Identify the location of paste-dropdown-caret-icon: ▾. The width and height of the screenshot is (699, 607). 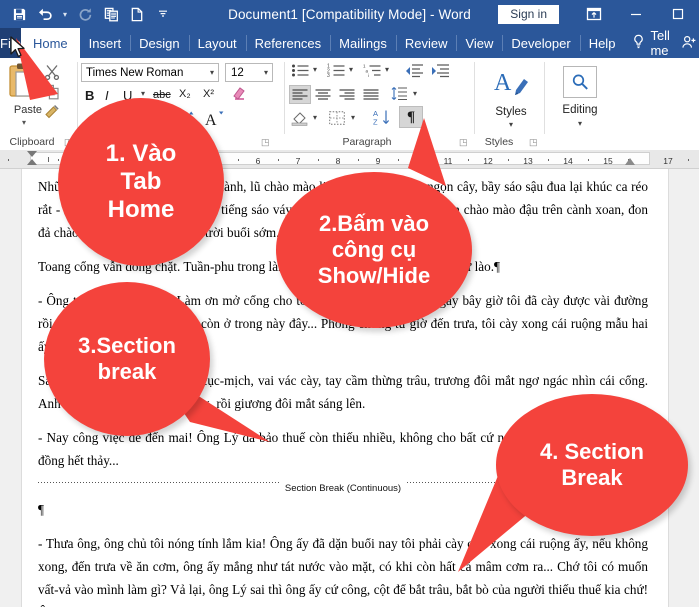
(24, 122).